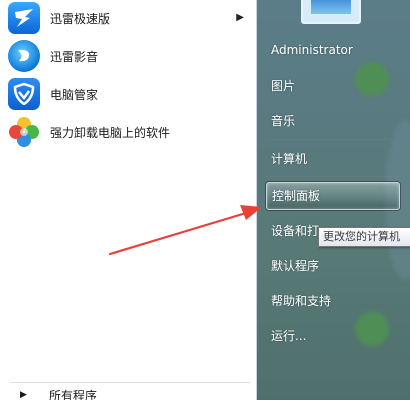 This screenshot has width=410, height=400. What do you see at coordinates (24, 132) in the screenshot?
I see `uninstall-flower-icon` at bounding box center [24, 132].